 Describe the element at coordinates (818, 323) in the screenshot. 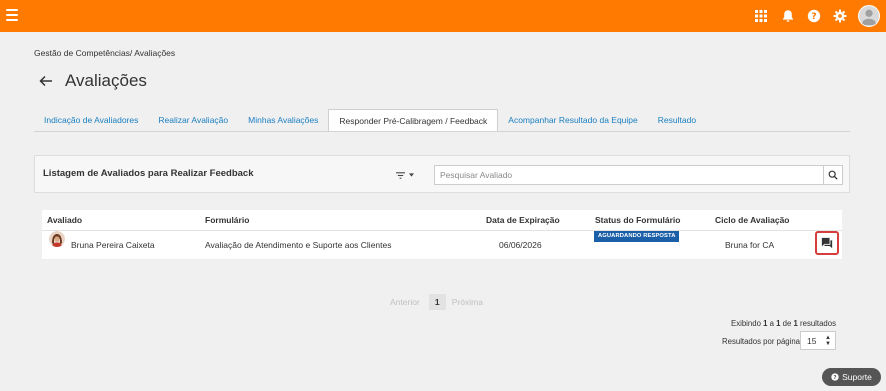

I see `results-suffix: resultados` at that location.